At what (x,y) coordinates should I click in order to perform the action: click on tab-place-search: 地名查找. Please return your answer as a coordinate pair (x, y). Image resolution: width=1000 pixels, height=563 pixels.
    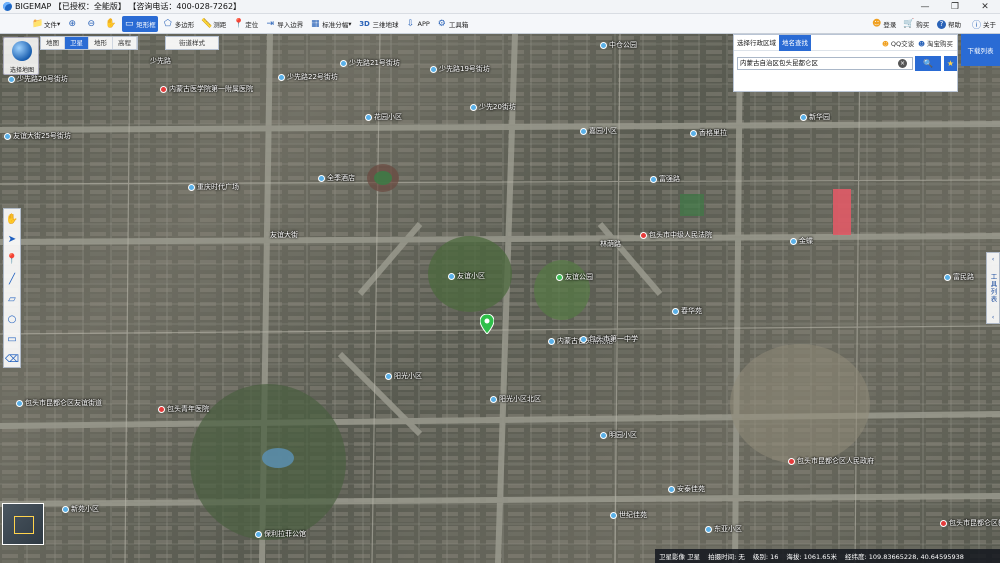
    Looking at the image, I should click on (795, 42).